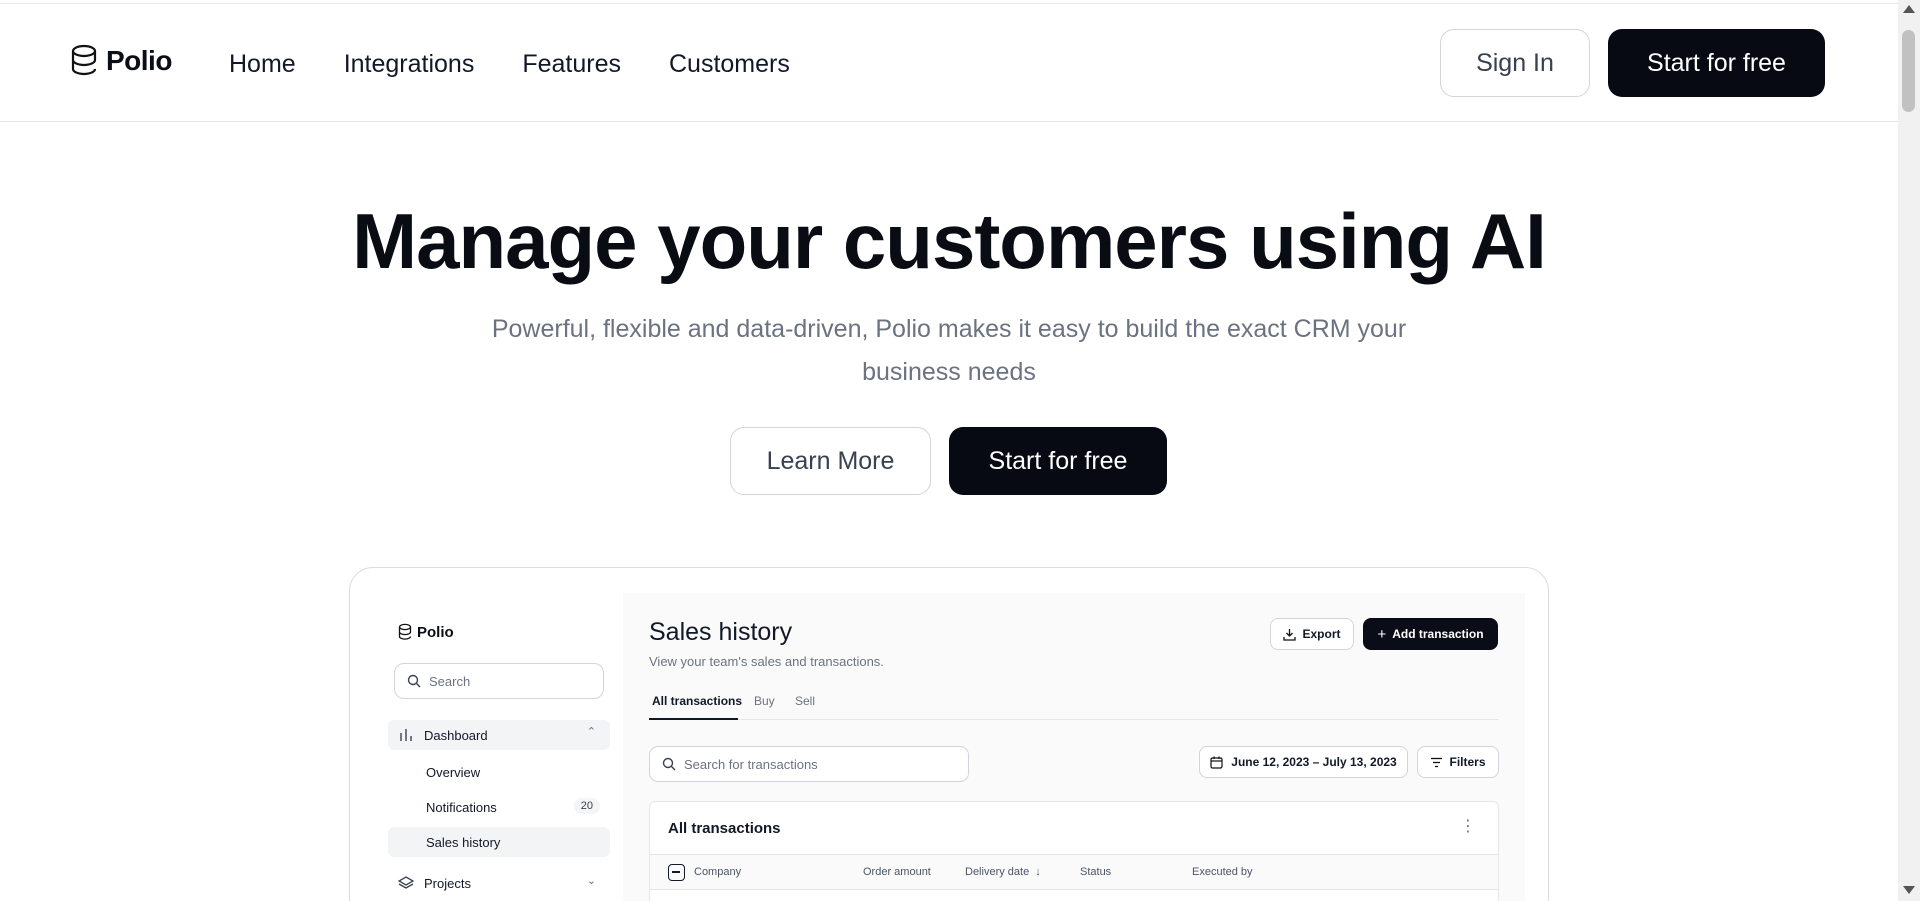 This screenshot has width=1920, height=901. I want to click on sidebar-item-label: Overview, so click(453, 772).